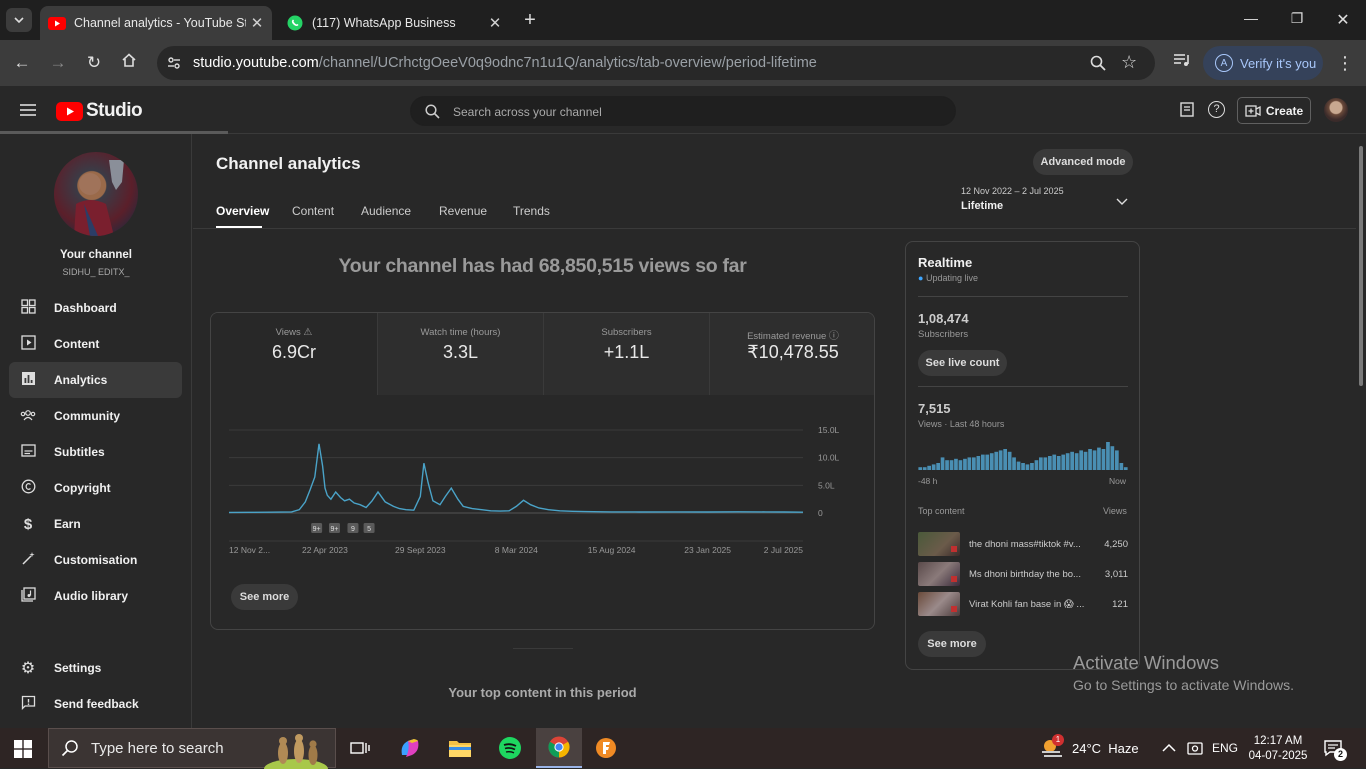  I want to click on studio-logo: Studio, so click(99, 111).